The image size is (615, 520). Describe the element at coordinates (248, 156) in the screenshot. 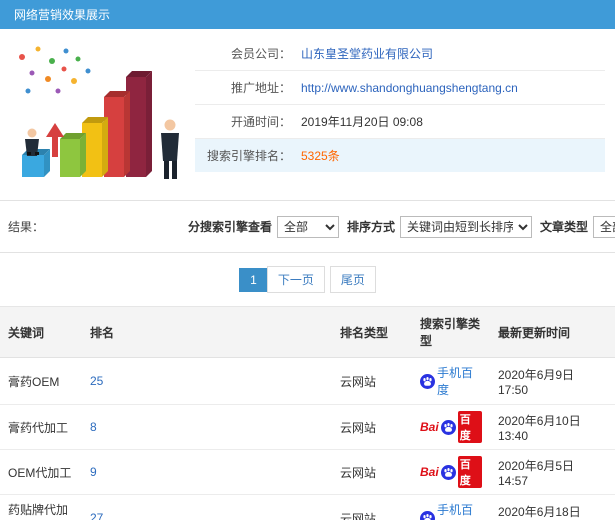

I see `rank-count-label: 搜索引擎排名：` at that location.